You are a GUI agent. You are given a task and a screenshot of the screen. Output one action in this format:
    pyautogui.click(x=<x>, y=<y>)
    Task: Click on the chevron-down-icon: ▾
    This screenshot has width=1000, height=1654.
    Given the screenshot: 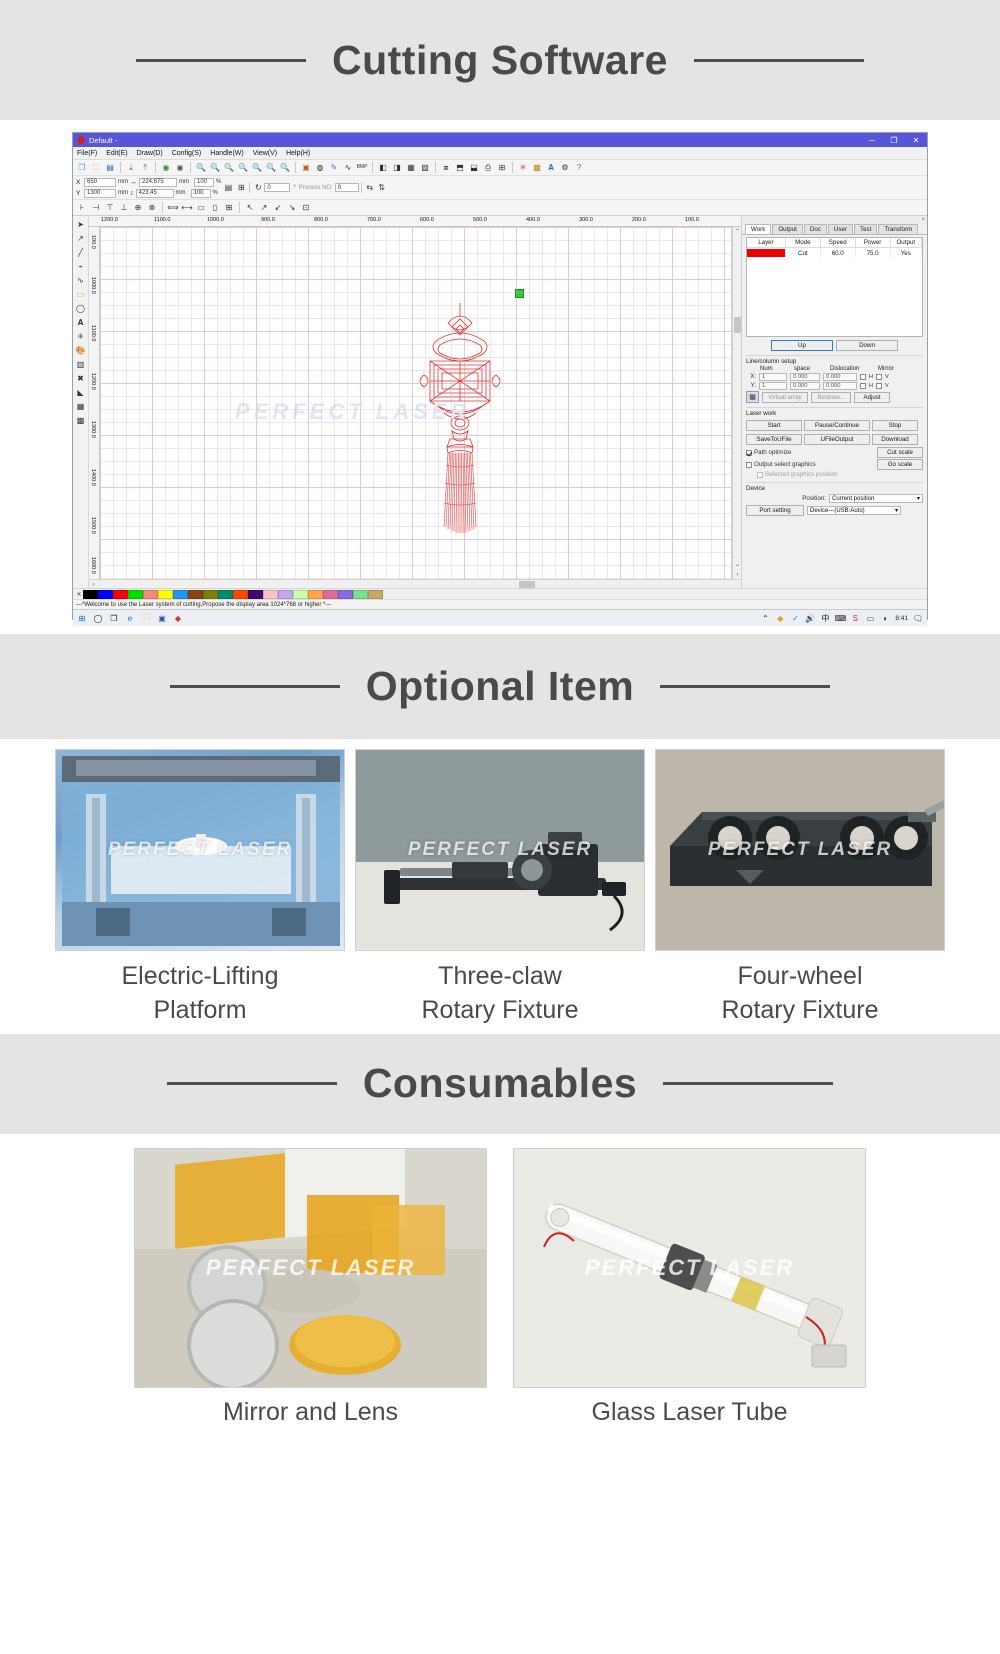 What is the action you would take?
    pyautogui.click(x=896, y=510)
    